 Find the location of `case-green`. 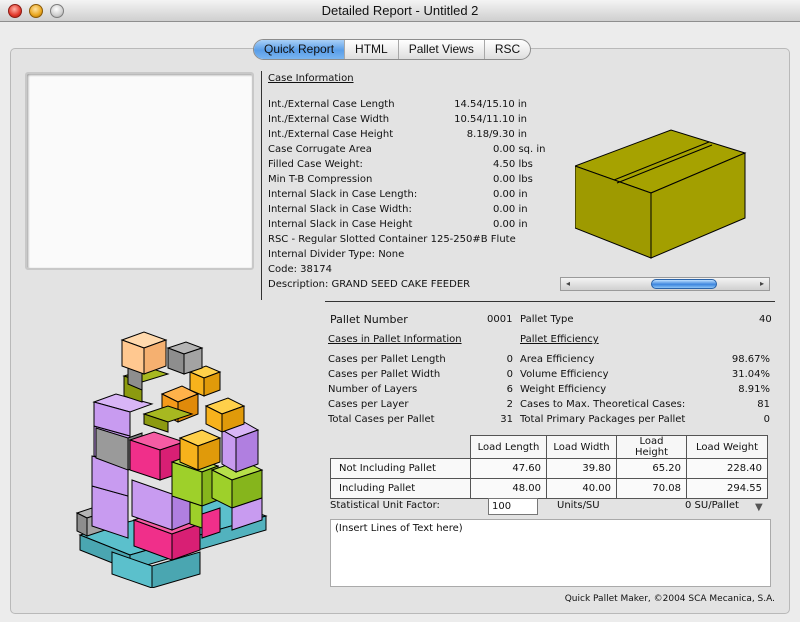

case-green is located at coordinates (196, 515).